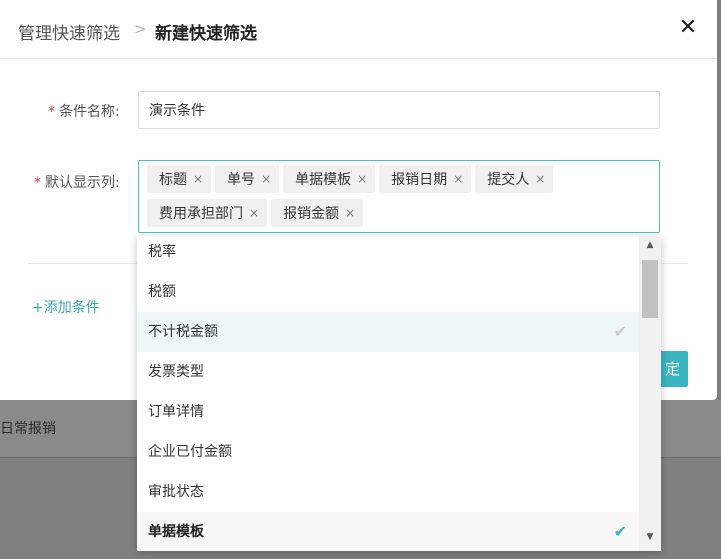 The image size is (721, 559). Describe the element at coordinates (419, 180) in the screenshot. I see `column-tag-label: 报销日期` at that location.